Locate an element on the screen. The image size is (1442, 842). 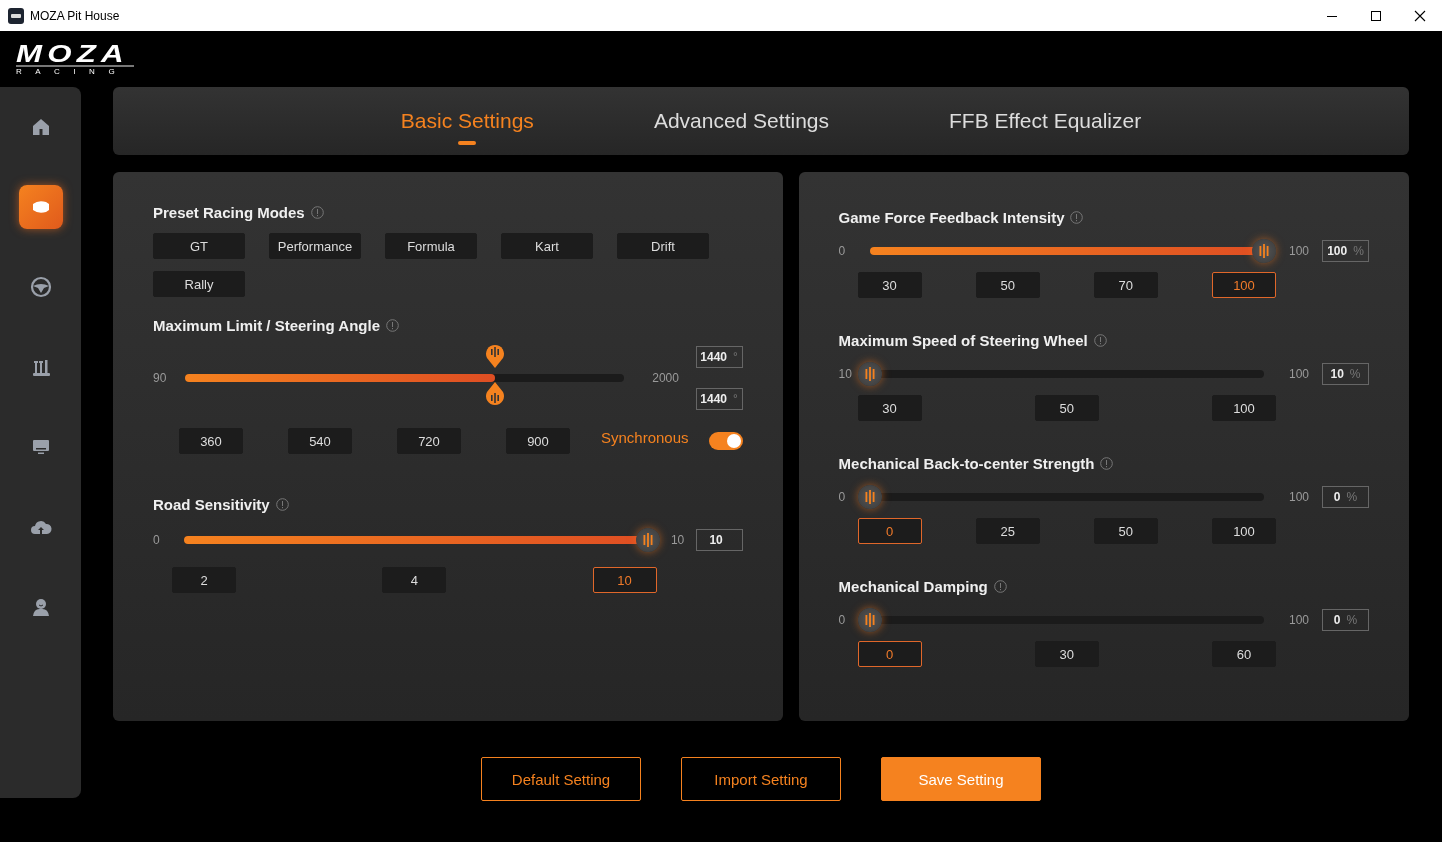
action-button: Default Setting is located at coordinates (561, 779).